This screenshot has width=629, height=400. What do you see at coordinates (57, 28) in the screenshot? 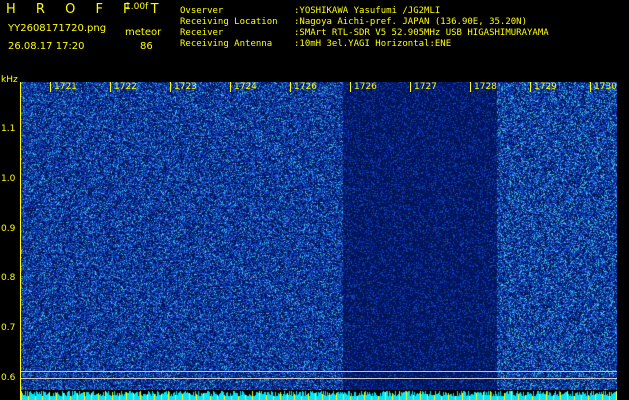
I see `image-filename: YY2608171720.png` at bounding box center [57, 28].